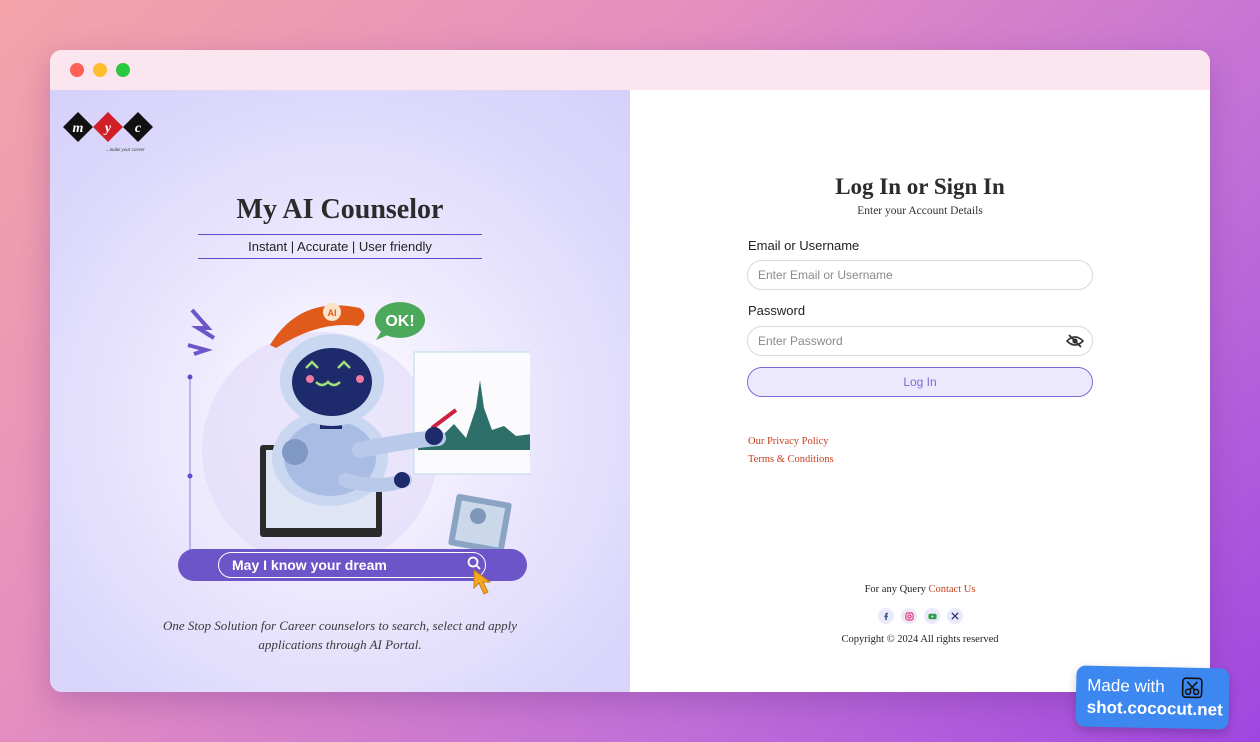 The width and height of the screenshot is (1260, 742). I want to click on hat-badge-text: AI, so click(332, 313).